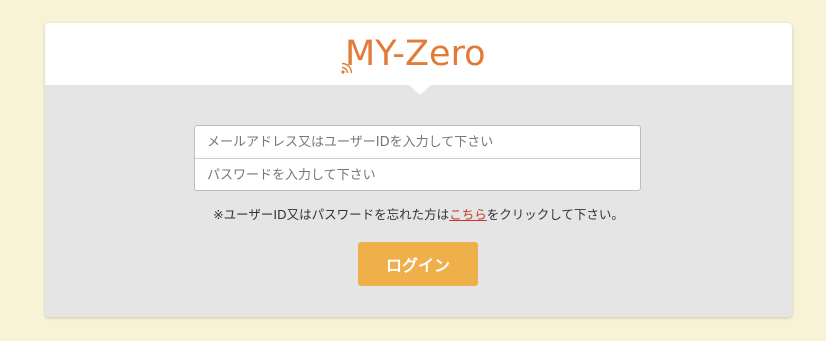 The width and height of the screenshot is (826, 341). What do you see at coordinates (555, 214) in the screenshot?
I see `forgot-note-suffix: をクリックして下さい。` at bounding box center [555, 214].